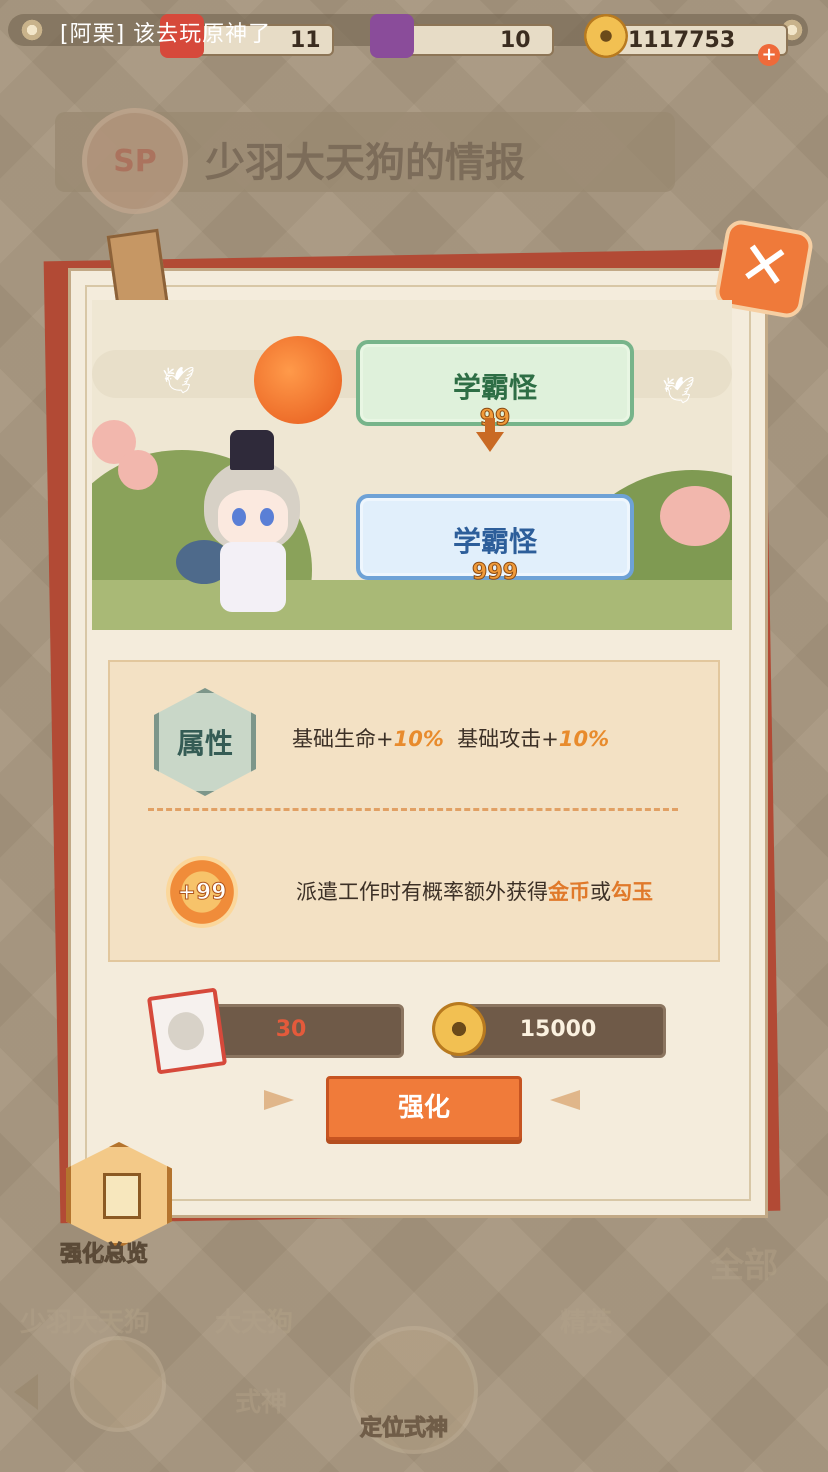 This screenshot has width=828, height=1472. I want to click on dispatch-jade: 勾玉, so click(632, 892).